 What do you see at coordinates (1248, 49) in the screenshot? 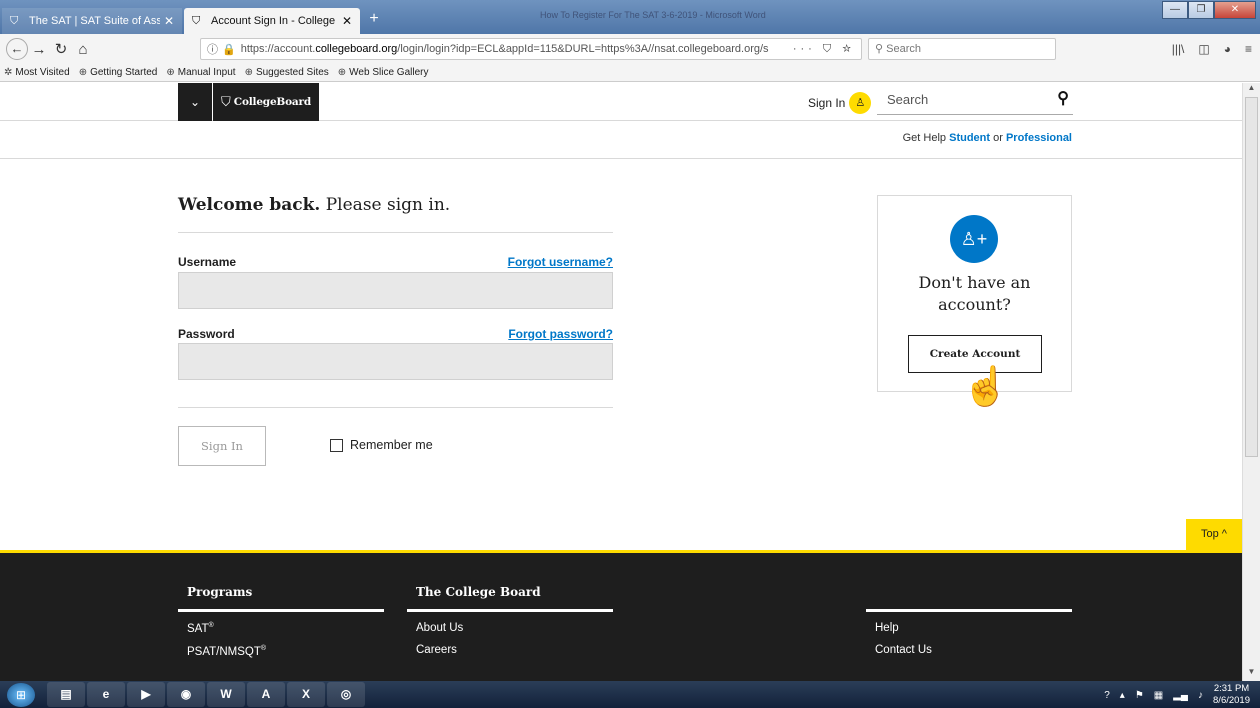
I see `menu-icon: ≡` at bounding box center [1248, 49].